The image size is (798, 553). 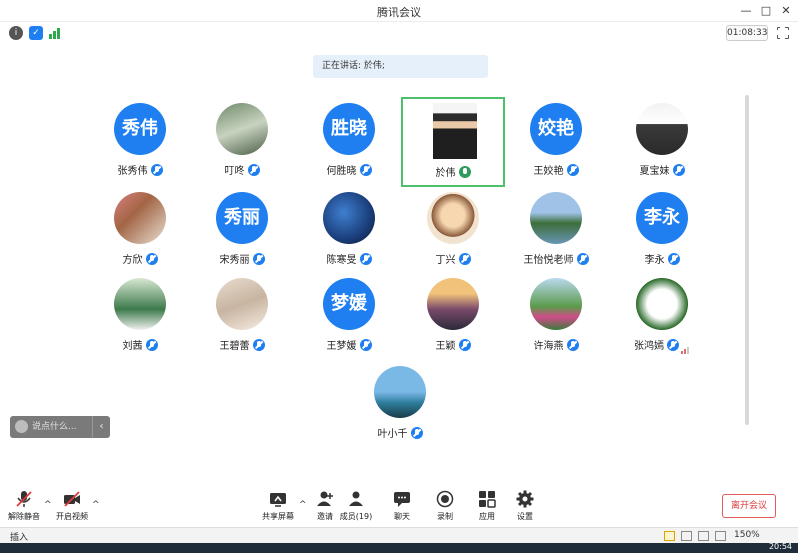 I want to click on invite-icon, so click(x=325, y=499).